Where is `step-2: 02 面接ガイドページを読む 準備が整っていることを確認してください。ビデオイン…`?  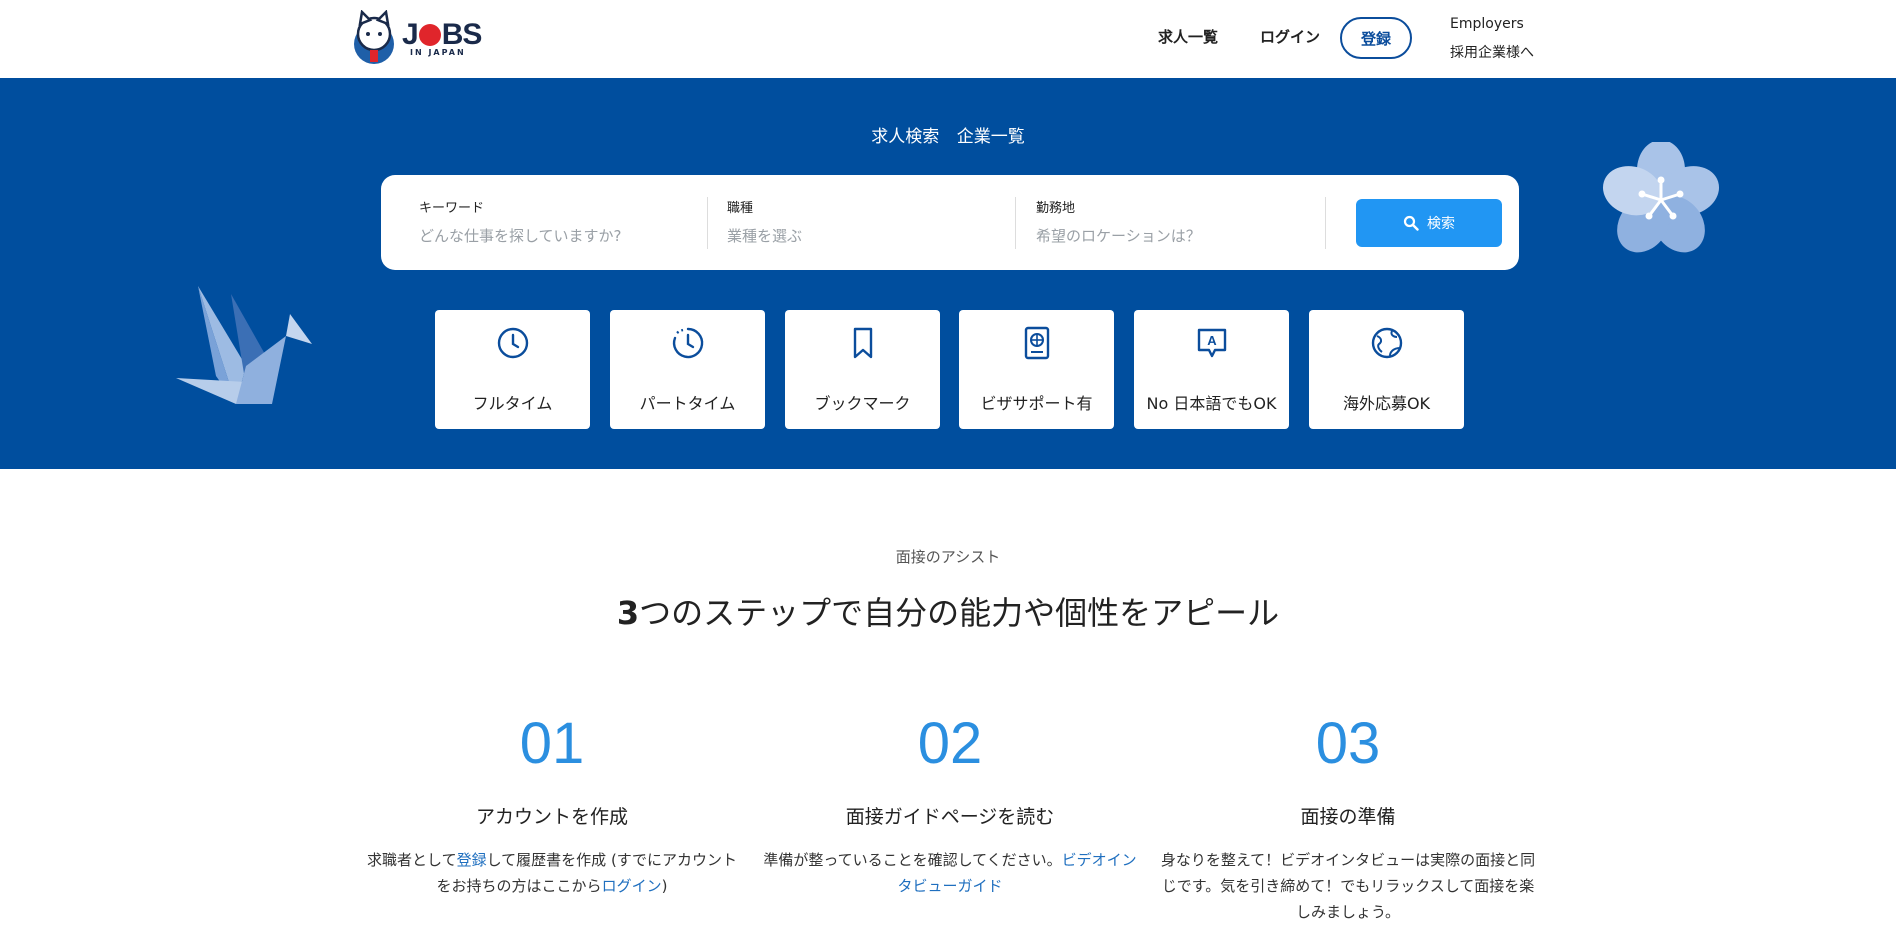
step-2: 02 面接ガイドページを読む 準備が整っていることを確認してください。ビデオイン… is located at coordinates (950, 803).